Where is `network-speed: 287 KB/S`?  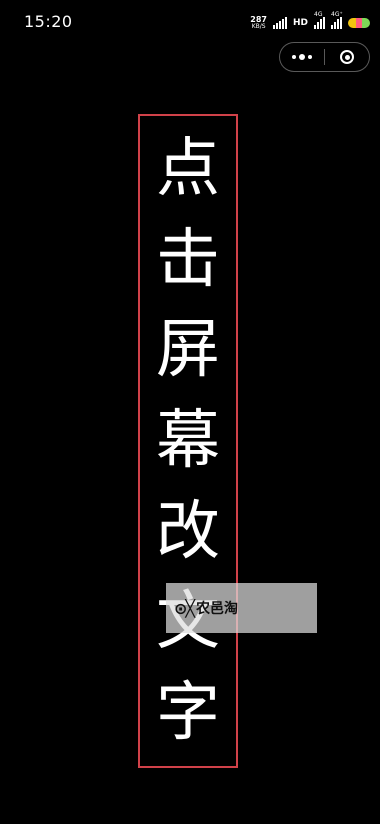 network-speed: 287 KB/S is located at coordinates (258, 23).